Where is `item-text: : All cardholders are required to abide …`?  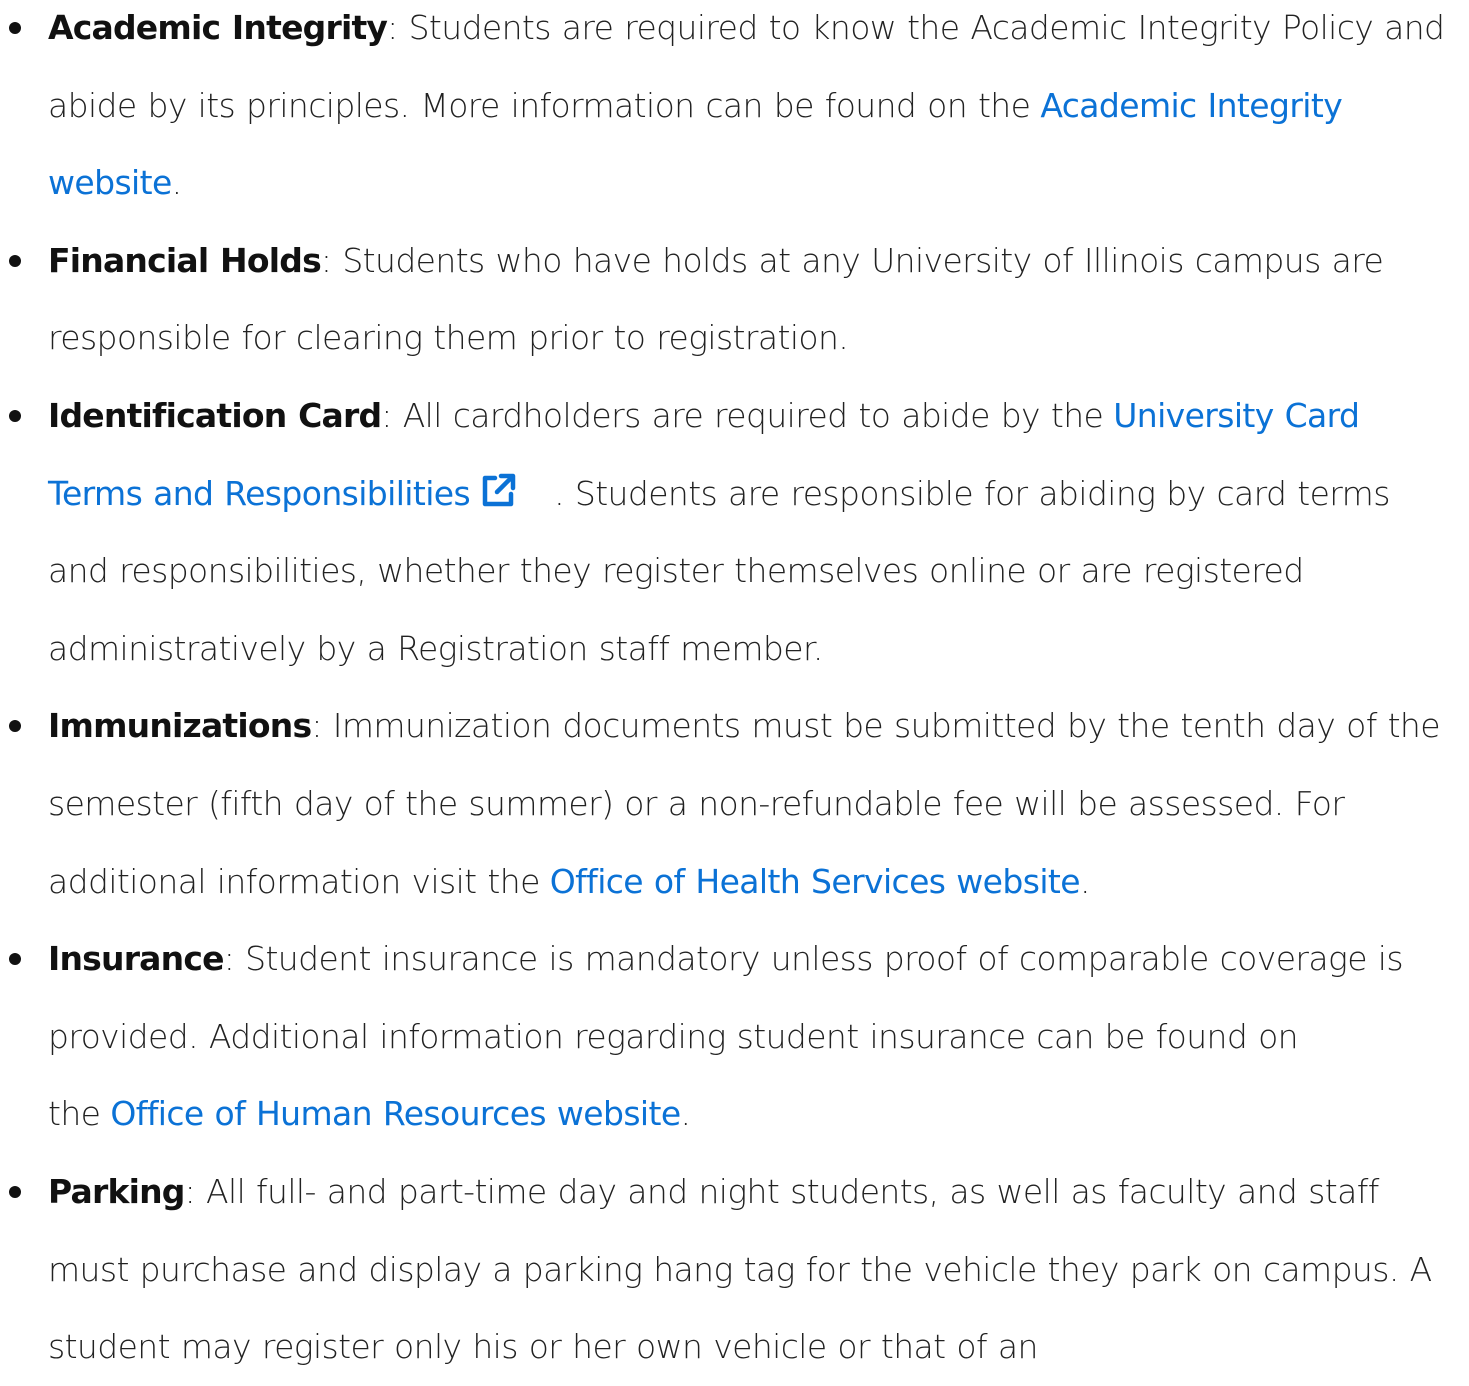
item-text: : All cardholders are required to abide … is located at coordinates (742, 415).